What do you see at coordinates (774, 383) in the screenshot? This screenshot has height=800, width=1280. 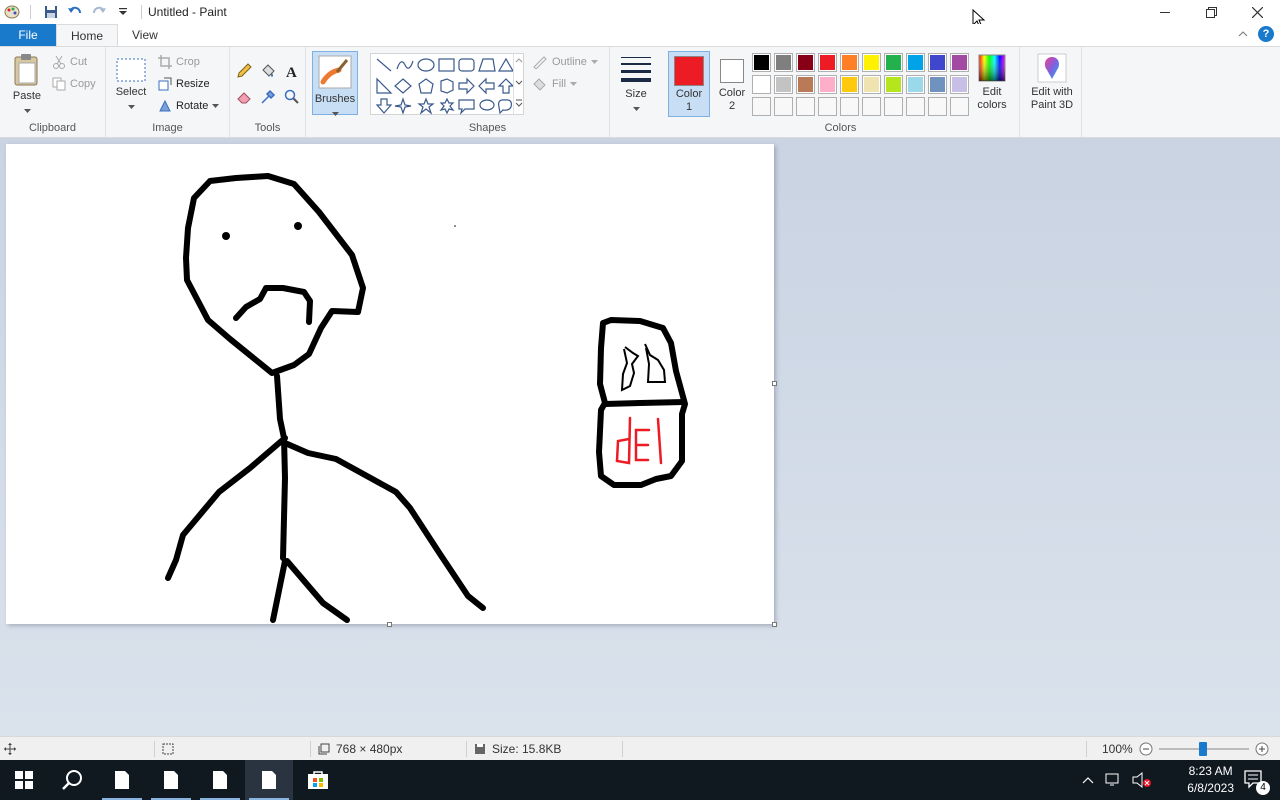 I see `resize-handle-right` at bounding box center [774, 383].